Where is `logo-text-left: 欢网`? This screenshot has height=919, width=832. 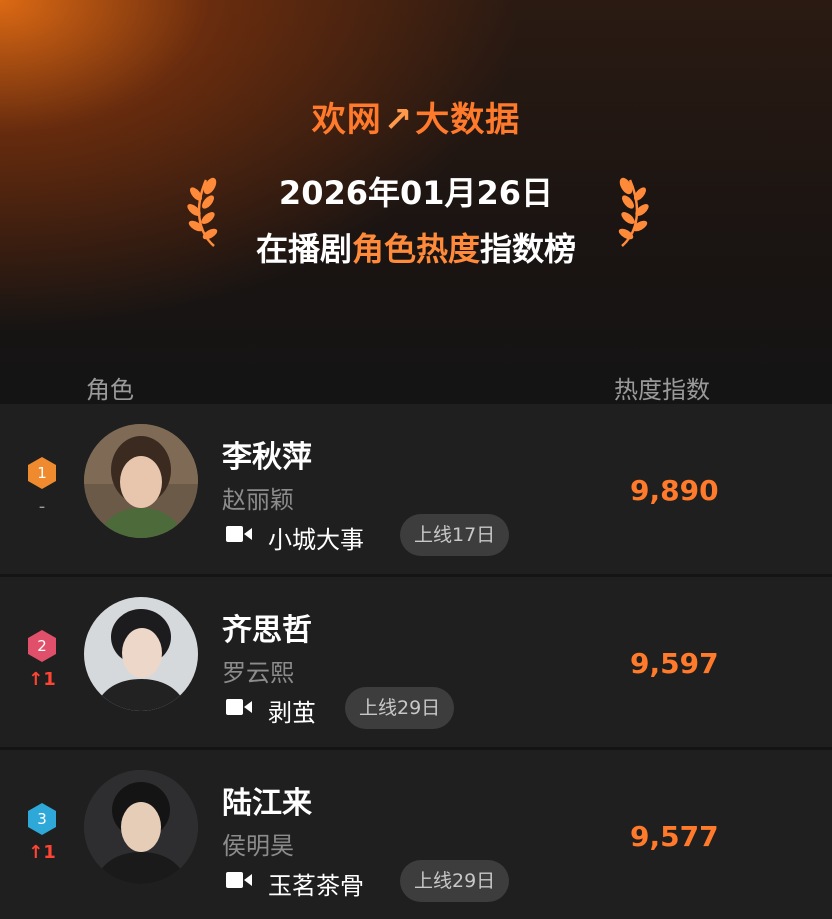 logo-text-left: 欢网 is located at coordinates (346, 120).